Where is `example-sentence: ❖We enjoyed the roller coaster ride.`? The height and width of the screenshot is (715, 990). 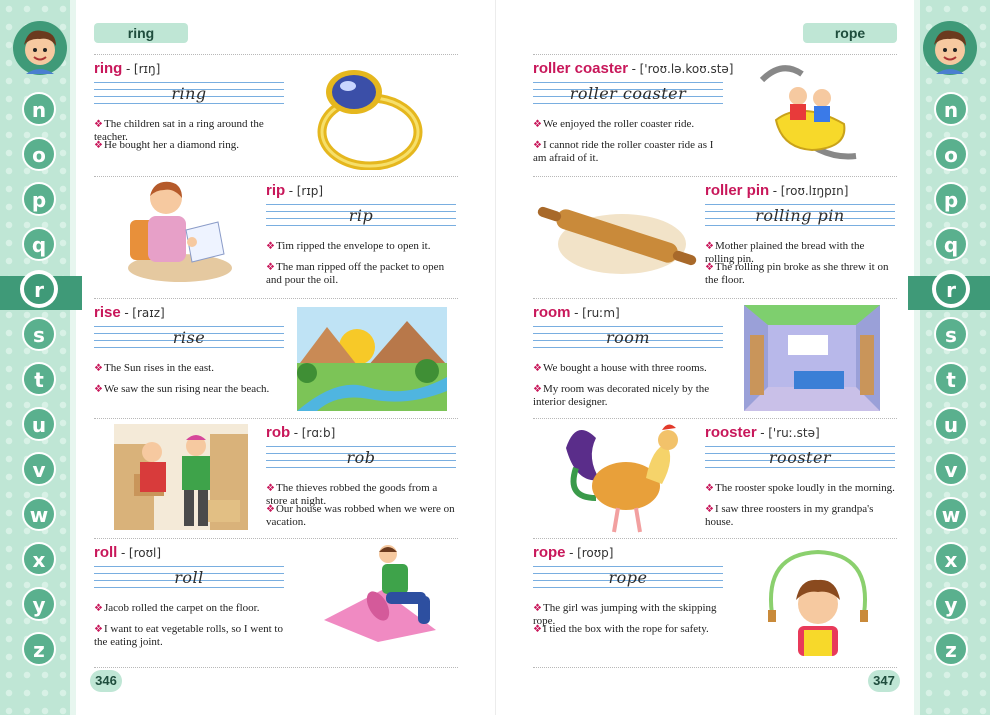 example-sentence: ❖We enjoyed the roller coaster ride. is located at coordinates (628, 124).